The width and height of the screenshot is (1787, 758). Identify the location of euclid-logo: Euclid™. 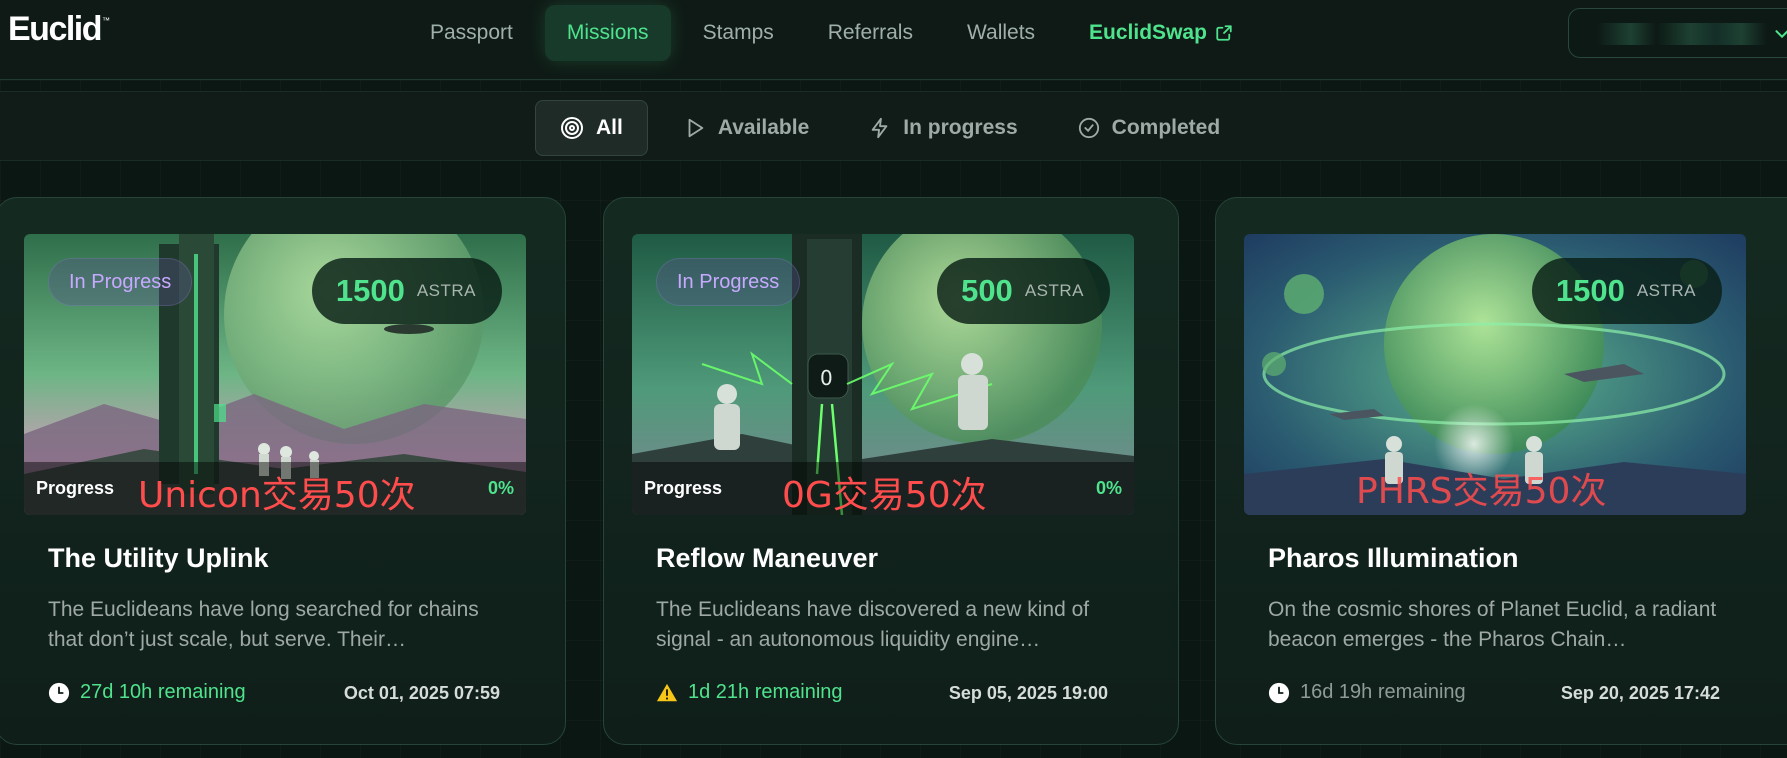
(59, 29).